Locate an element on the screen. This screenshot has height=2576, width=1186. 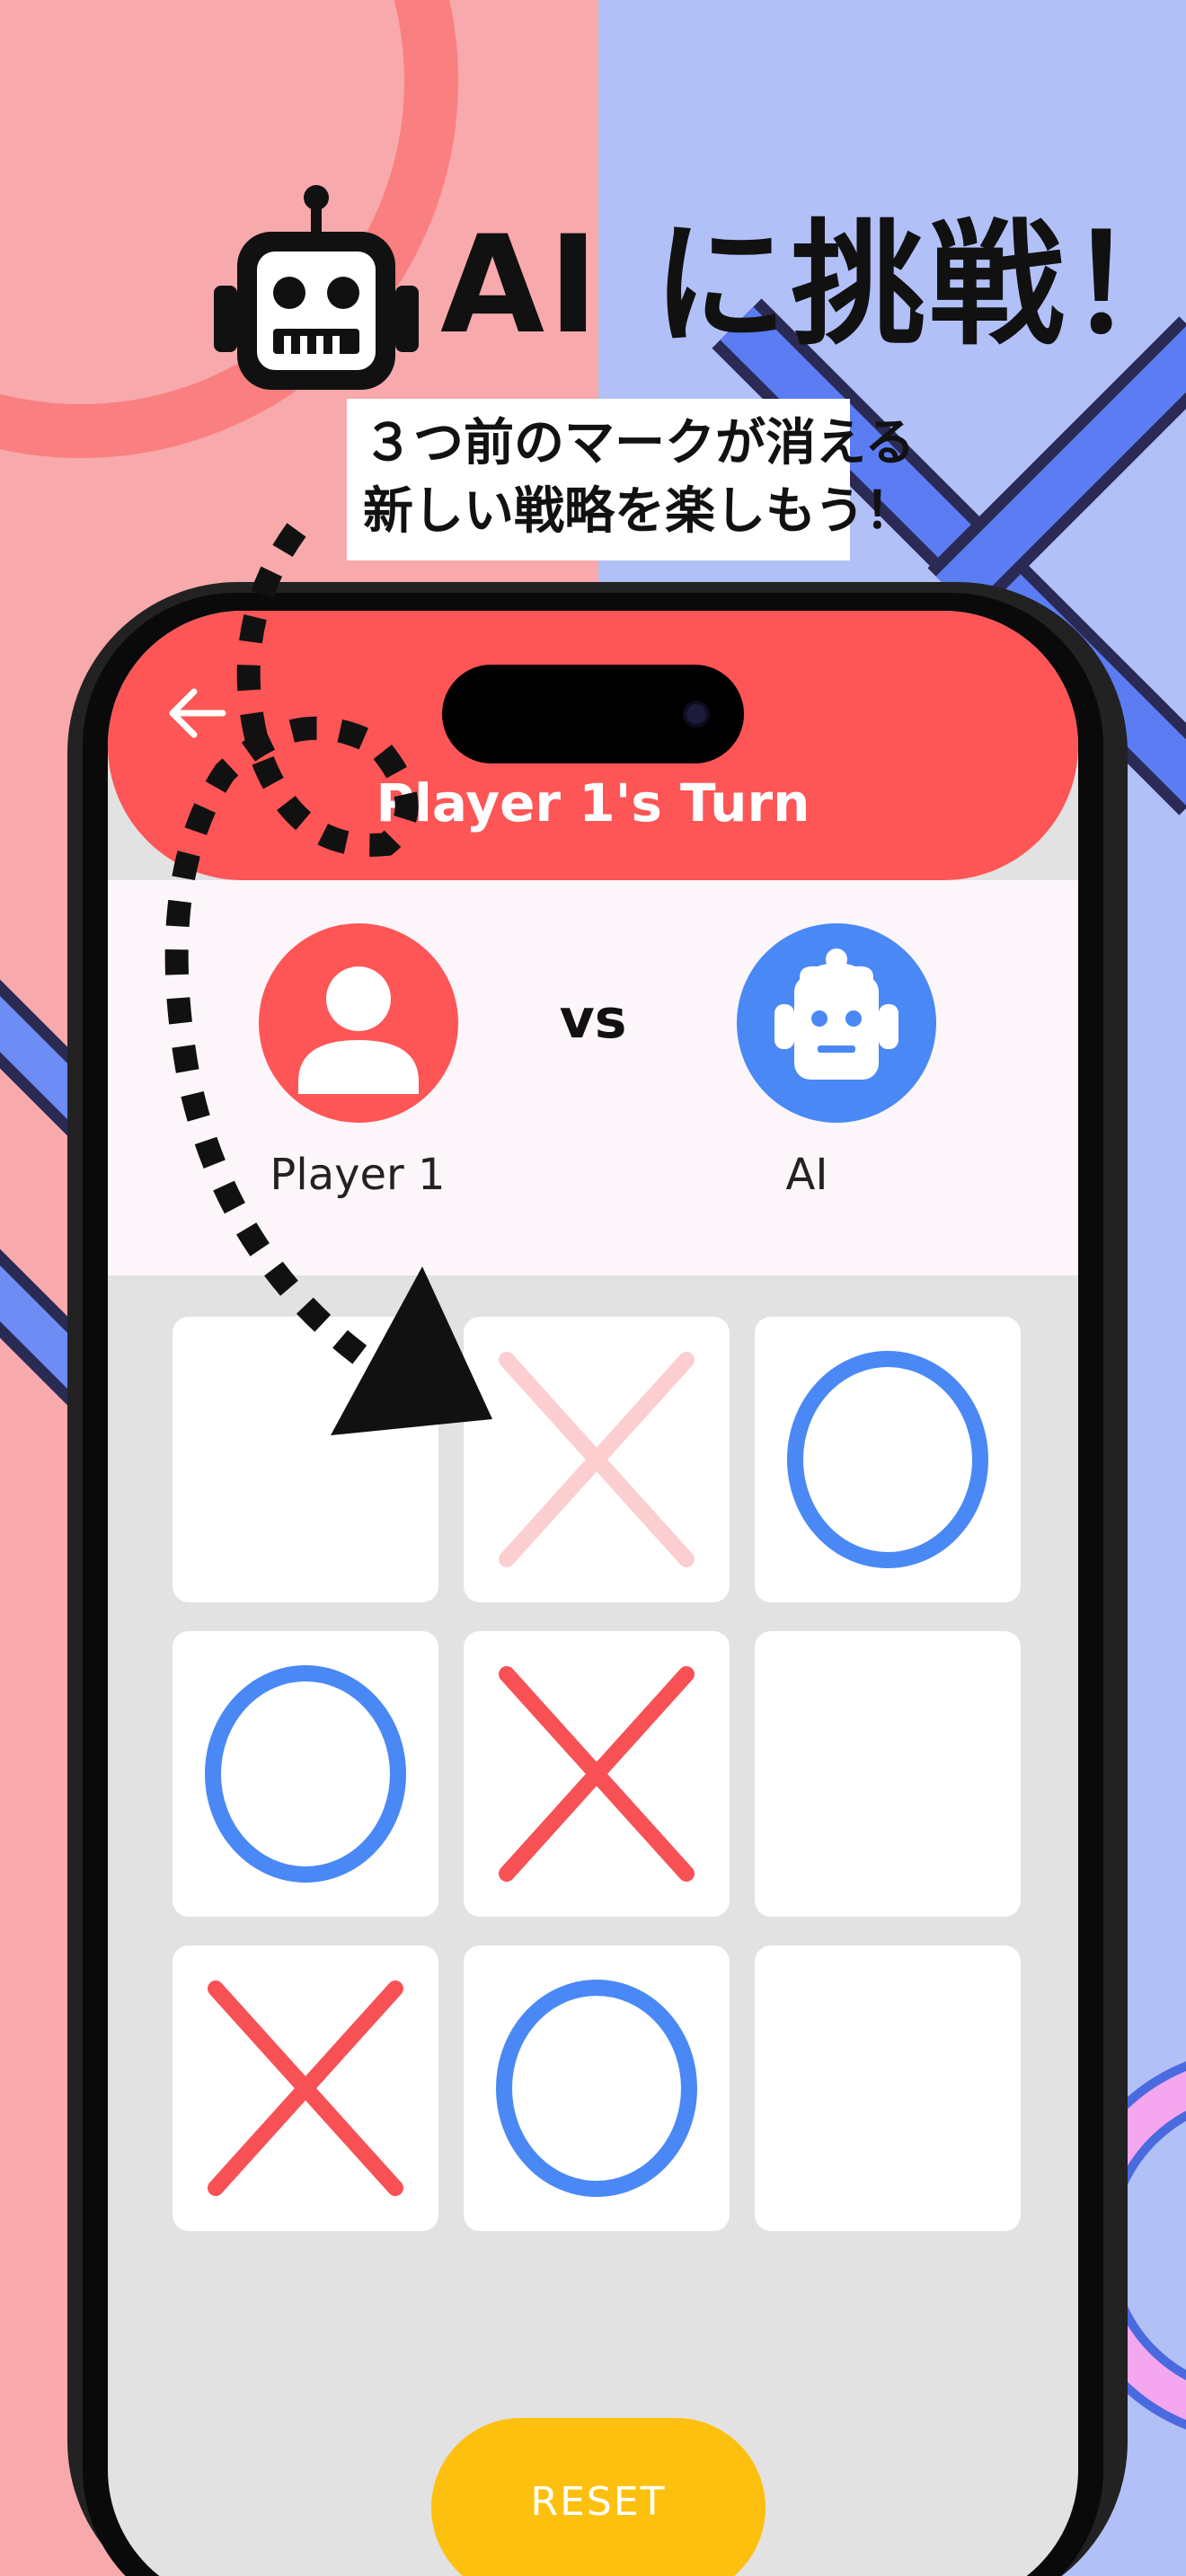
dynamic-island is located at coordinates (593, 714).